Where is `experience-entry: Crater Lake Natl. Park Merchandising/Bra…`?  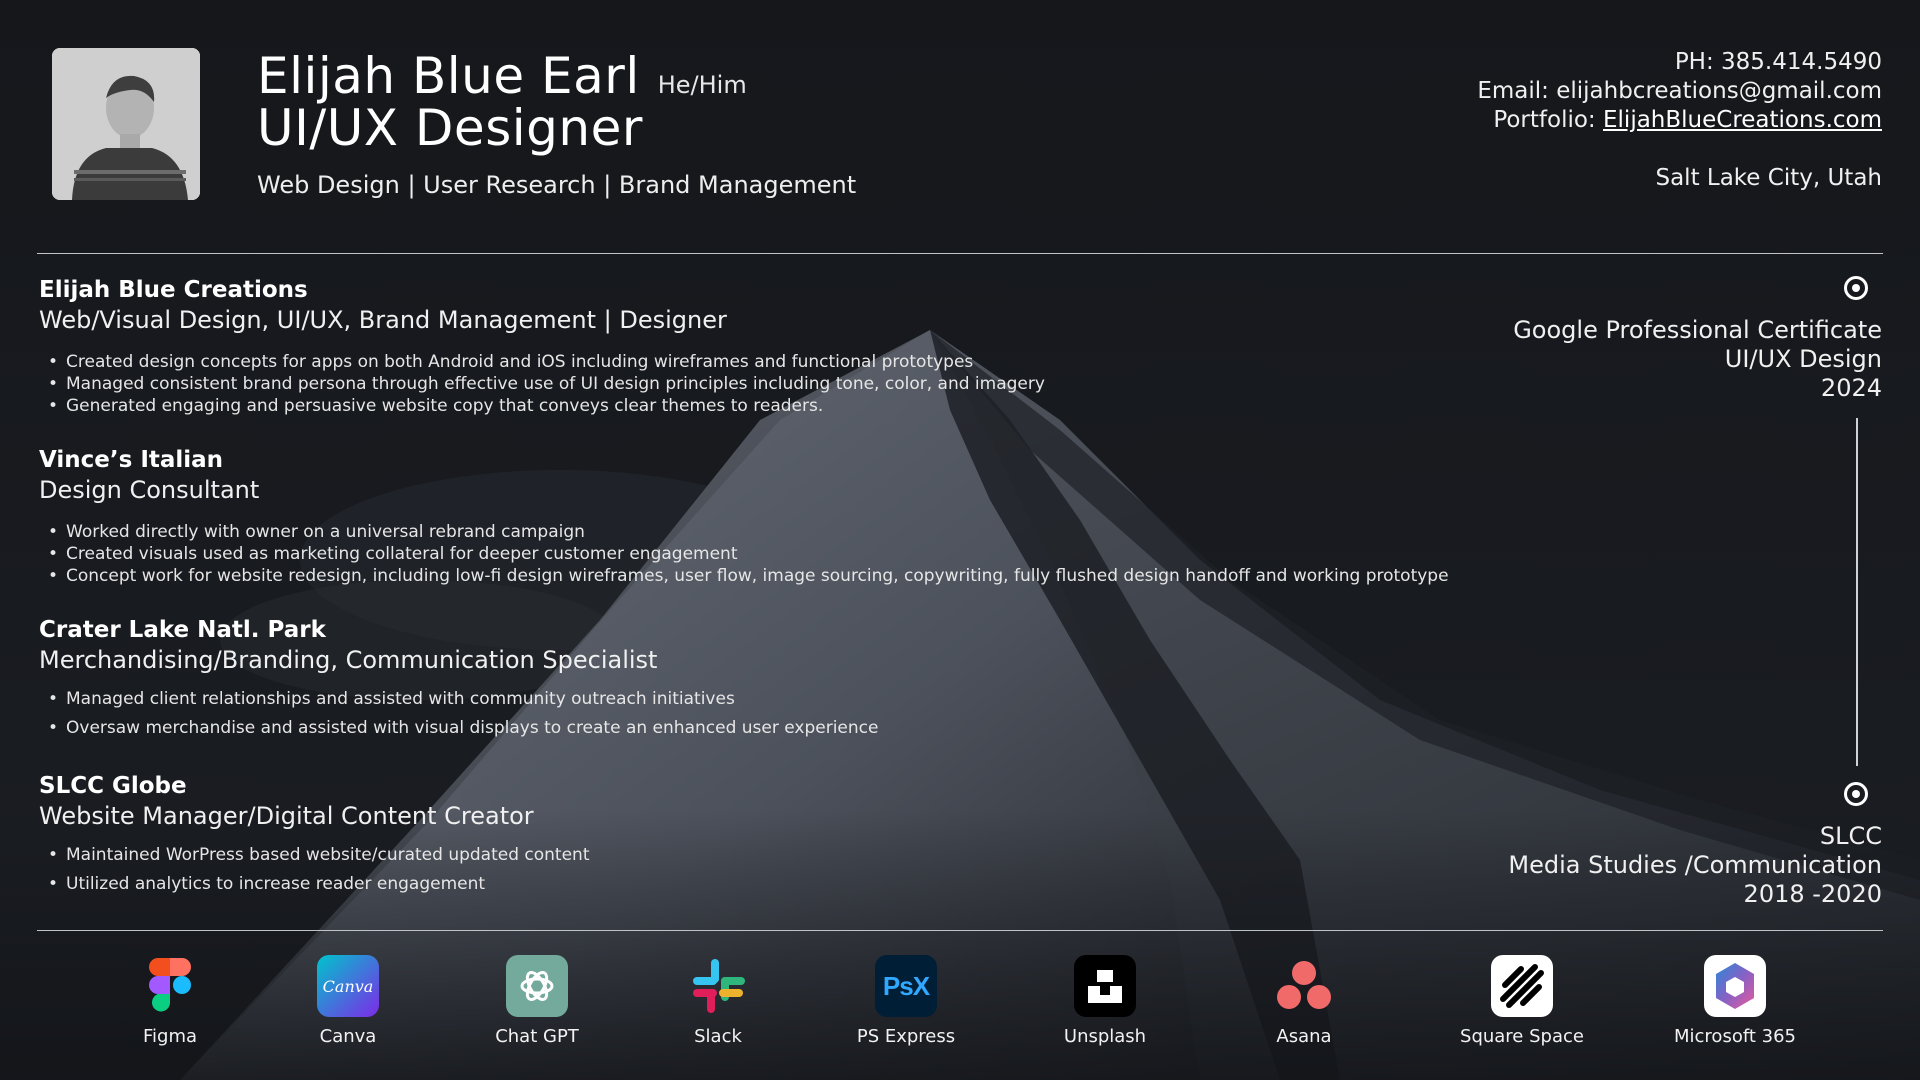 experience-entry: Crater Lake Natl. Park Merchandising/Bra… is located at coordinates (749, 679).